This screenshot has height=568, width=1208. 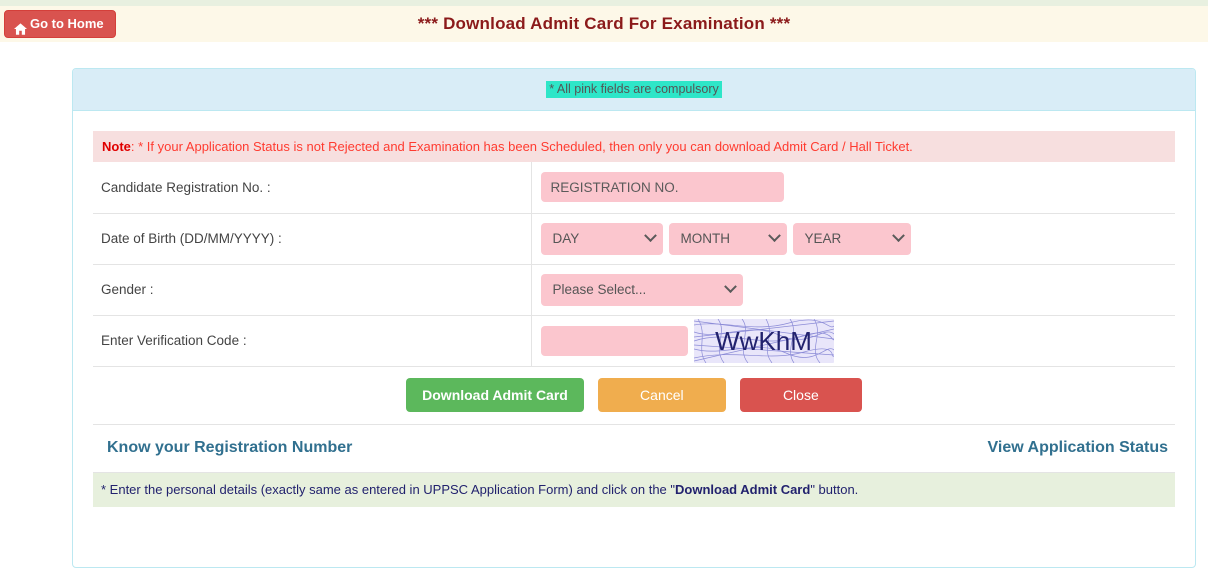 I want to click on cell-verification-code: WwKhM, so click(x=853, y=340).